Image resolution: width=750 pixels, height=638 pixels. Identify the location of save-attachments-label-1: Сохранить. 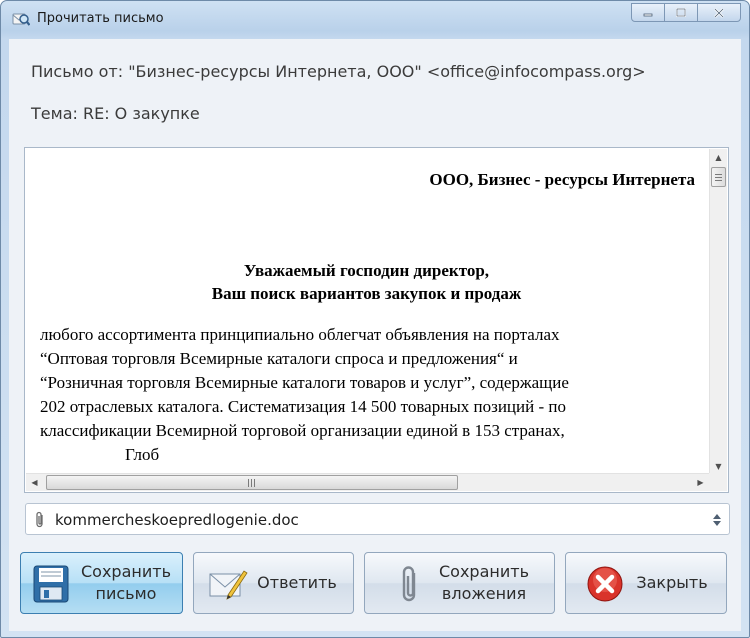
(484, 571).